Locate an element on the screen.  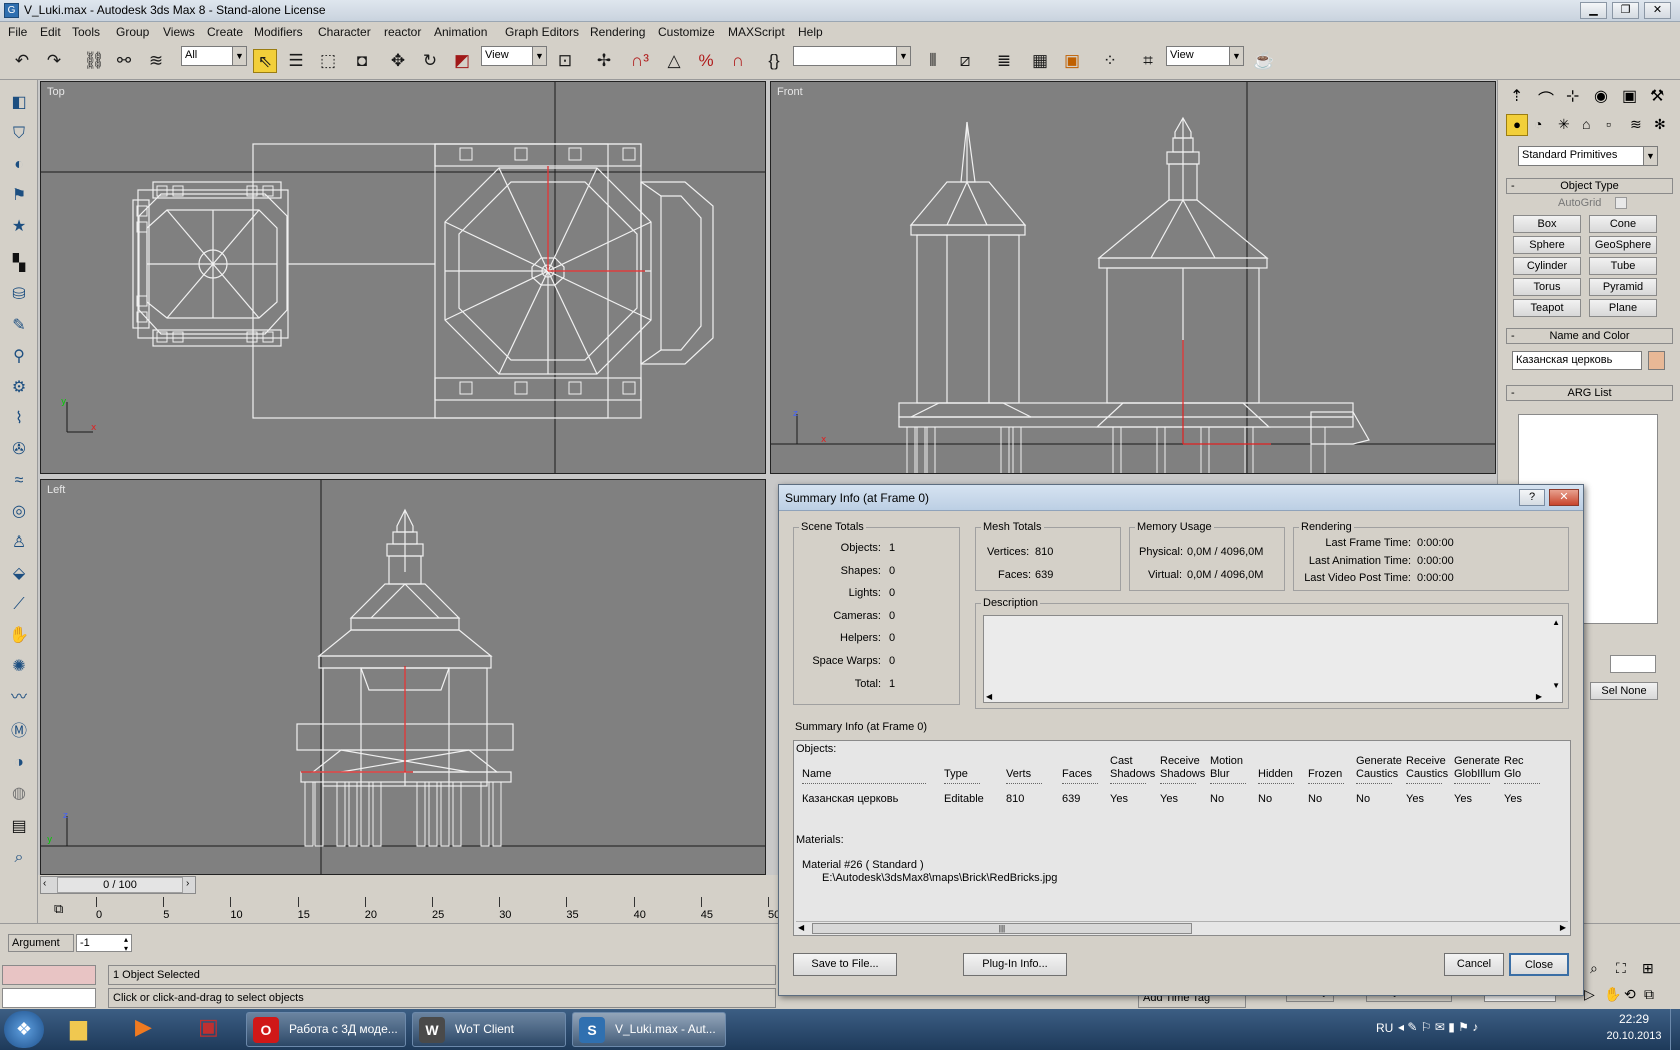
media-player-icon: ▶ is located at coordinates (143, 1027).